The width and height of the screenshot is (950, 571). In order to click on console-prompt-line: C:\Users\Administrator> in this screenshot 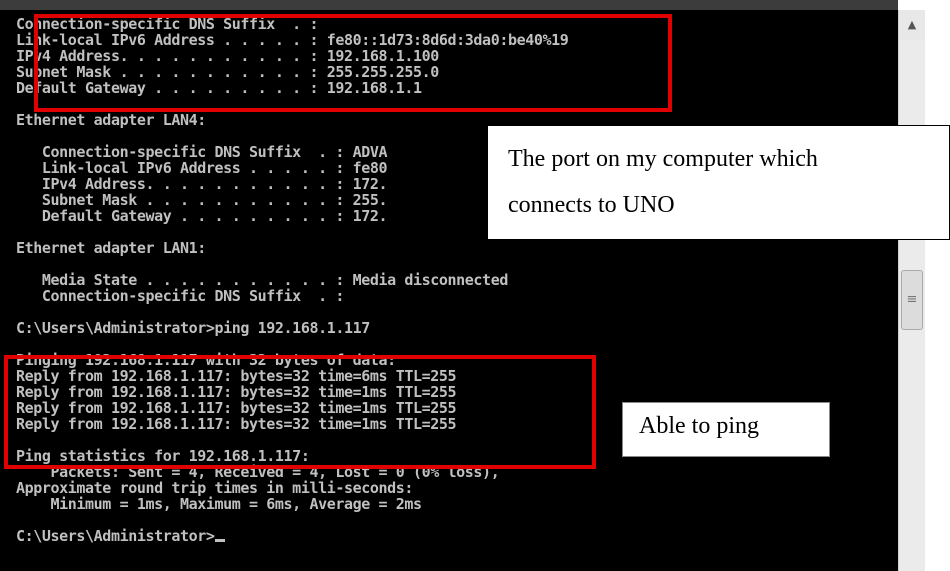, I will do `click(292, 536)`.